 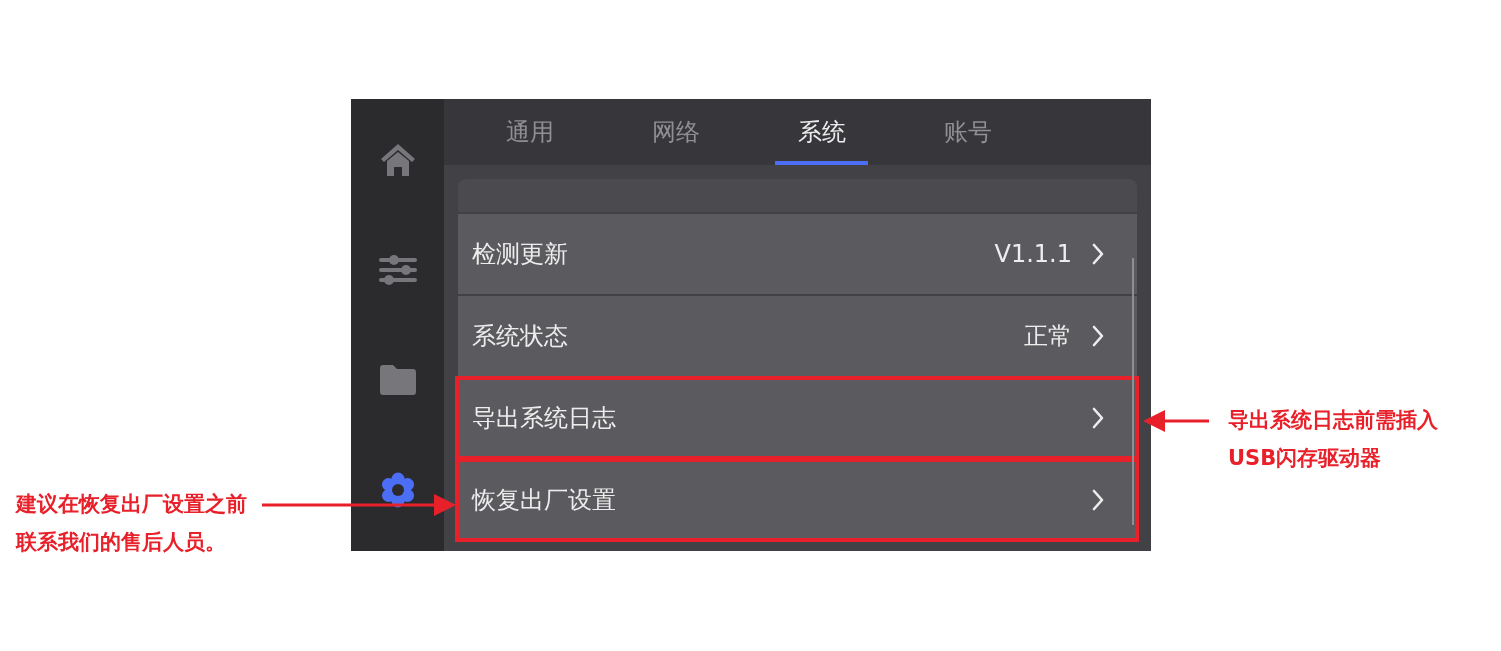 What do you see at coordinates (797, 418) in the screenshot?
I see `settings-row: 导出系统日志` at bounding box center [797, 418].